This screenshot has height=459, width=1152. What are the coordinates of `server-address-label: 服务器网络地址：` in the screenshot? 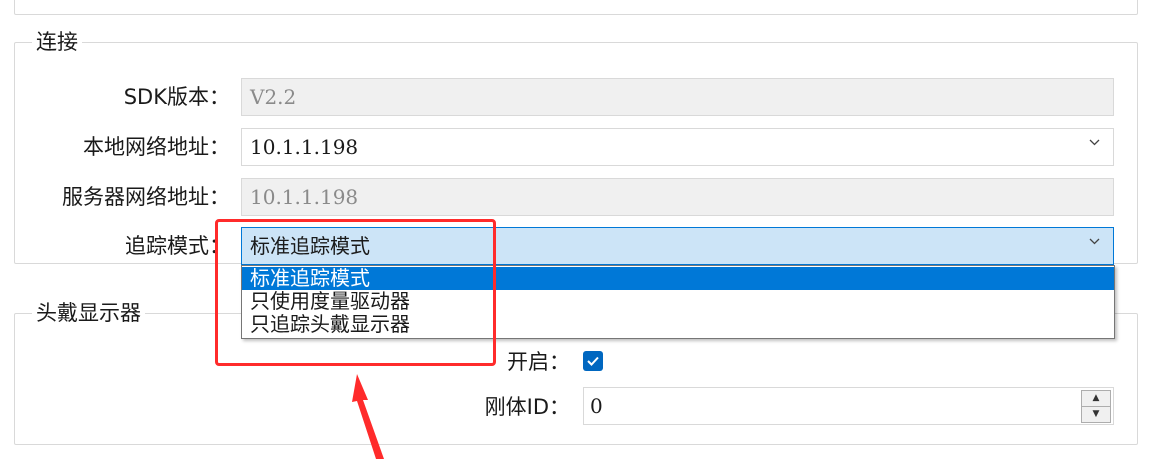 It's located at (146, 197).